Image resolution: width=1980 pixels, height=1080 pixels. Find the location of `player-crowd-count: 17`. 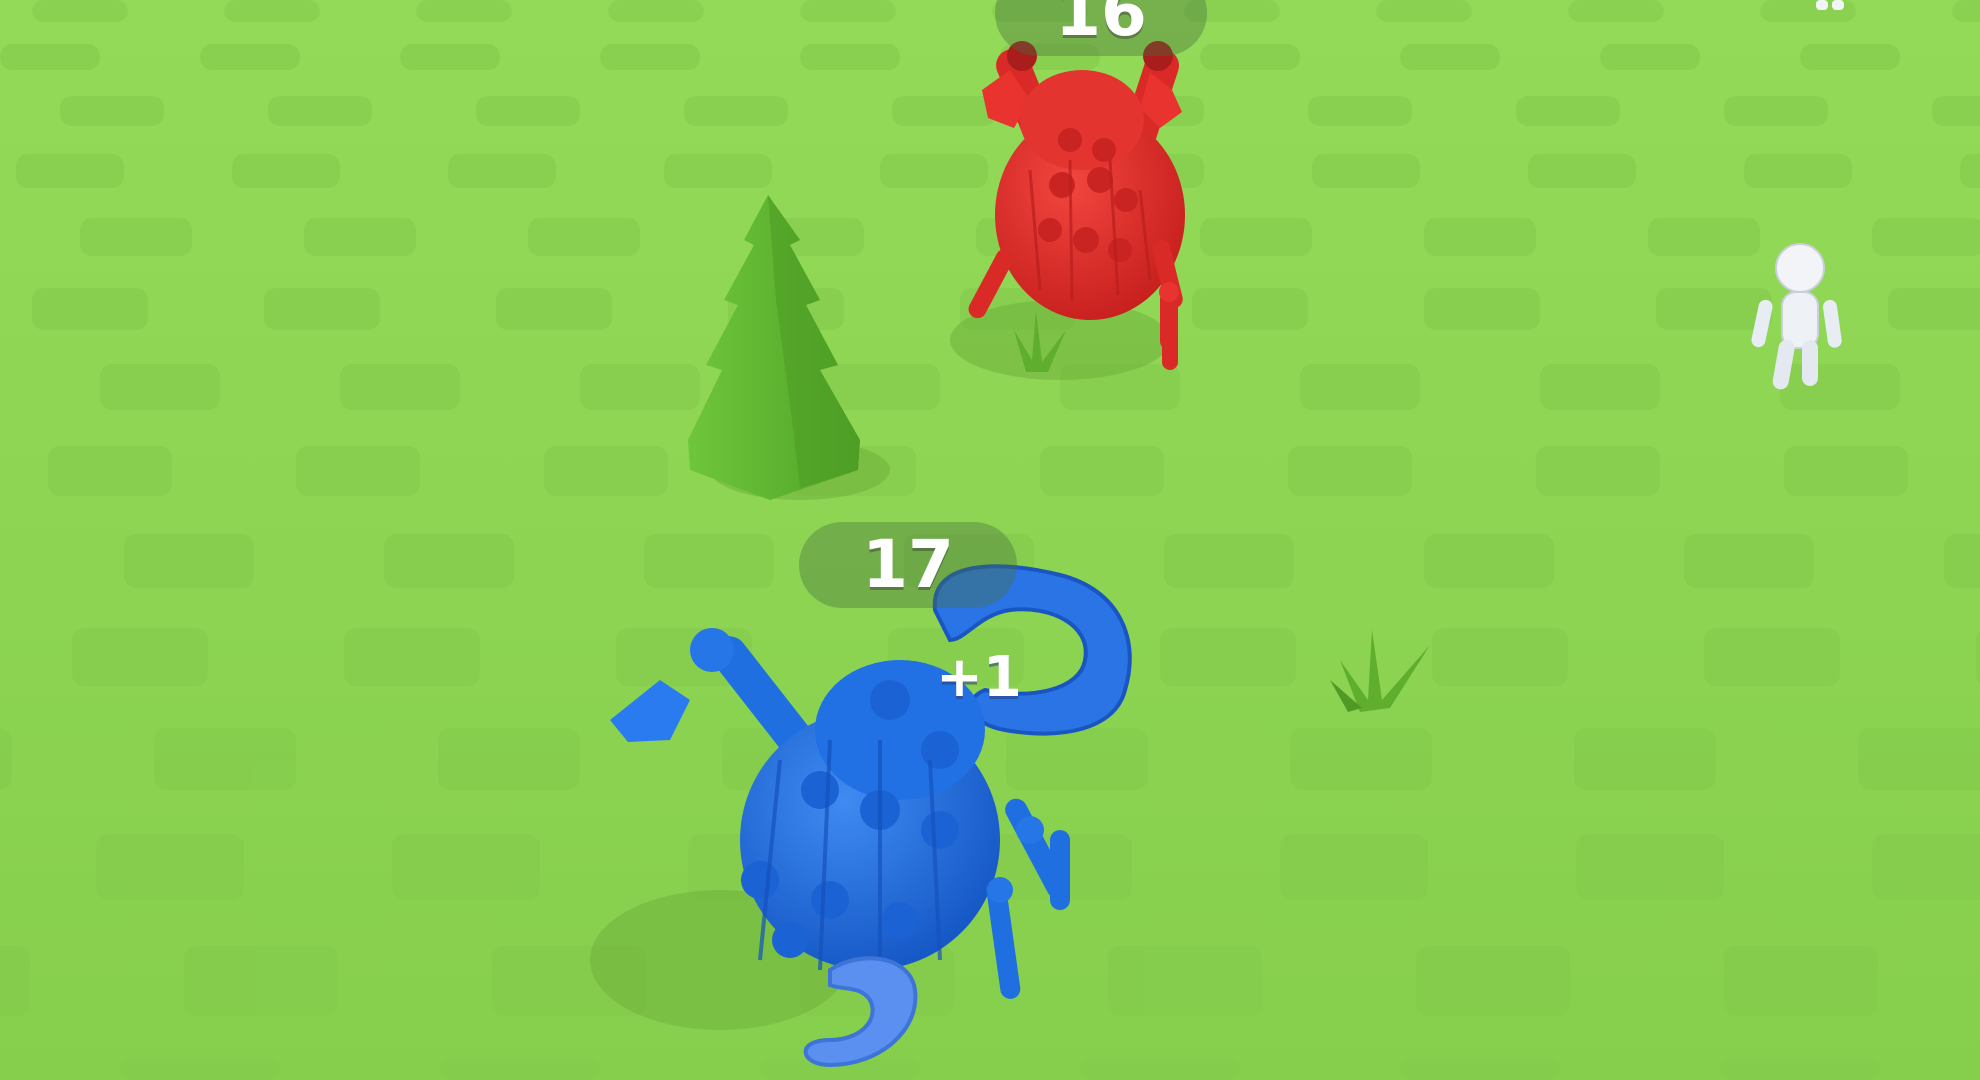

player-crowd-count: 17 is located at coordinates (908, 564).